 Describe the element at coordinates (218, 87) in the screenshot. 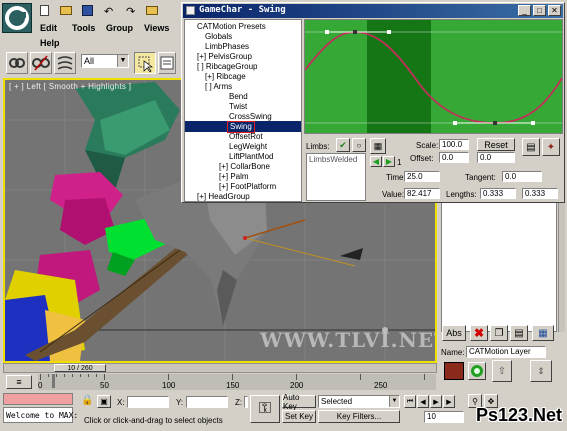

I see `tree-item: [ ] Arms` at that location.